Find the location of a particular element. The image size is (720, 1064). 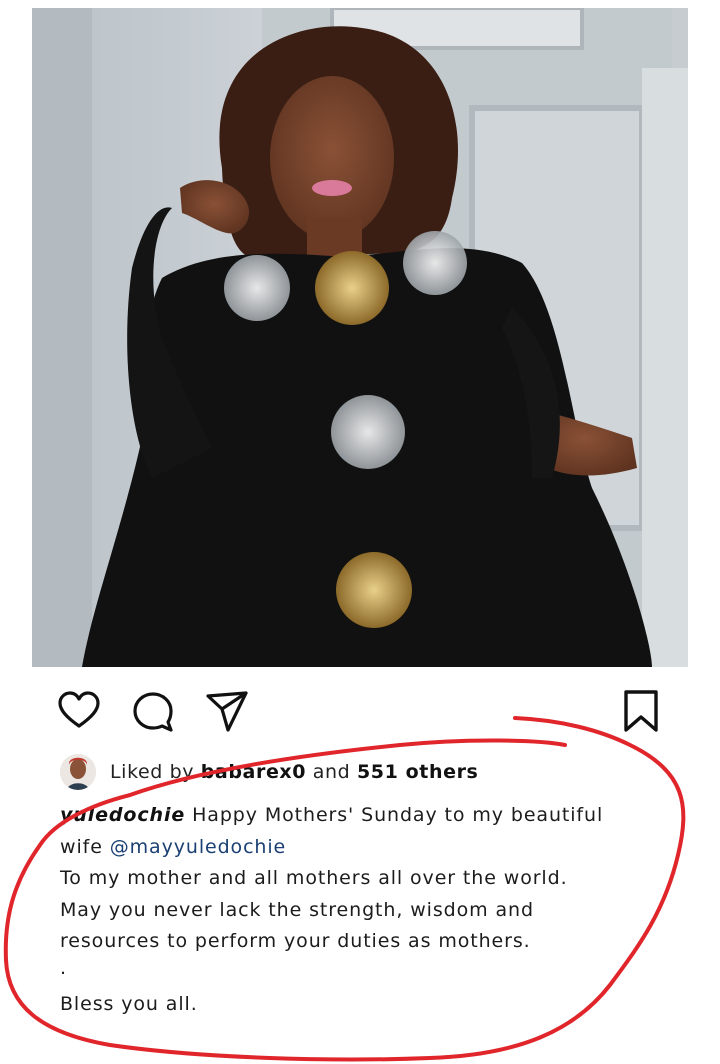

likes-text: Liked by babarex0 and 551 others is located at coordinates (294, 772).